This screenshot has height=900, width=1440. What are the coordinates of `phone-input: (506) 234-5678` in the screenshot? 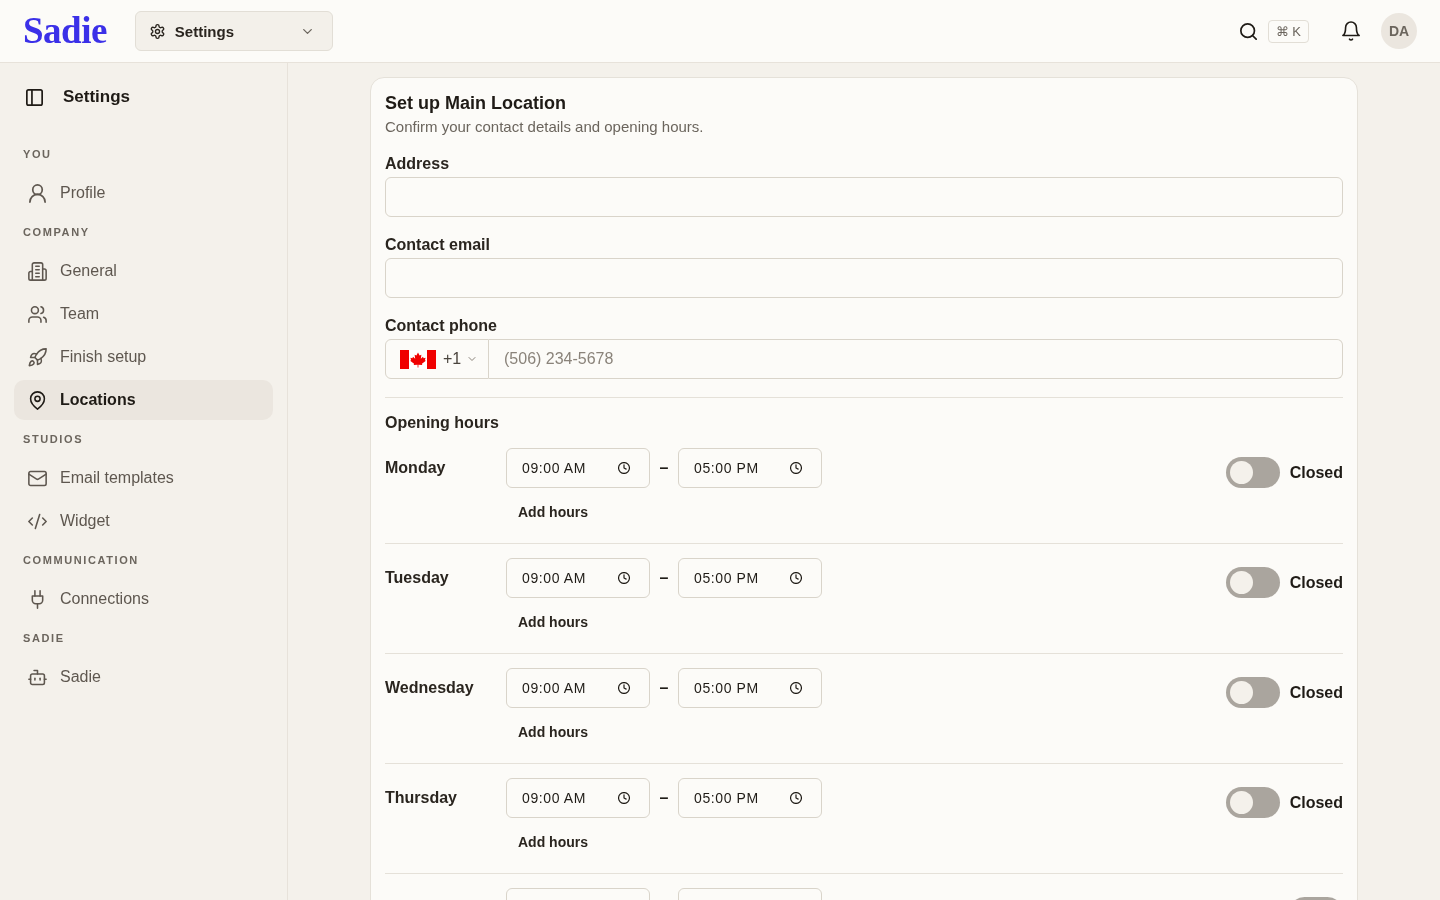 It's located at (916, 359).